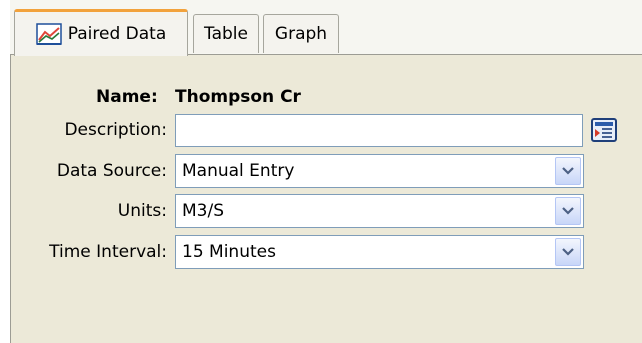 Image resolution: width=642 pixels, height=343 pixels. Describe the element at coordinates (238, 97) in the screenshot. I see `name-value: Thompson Cr` at that location.